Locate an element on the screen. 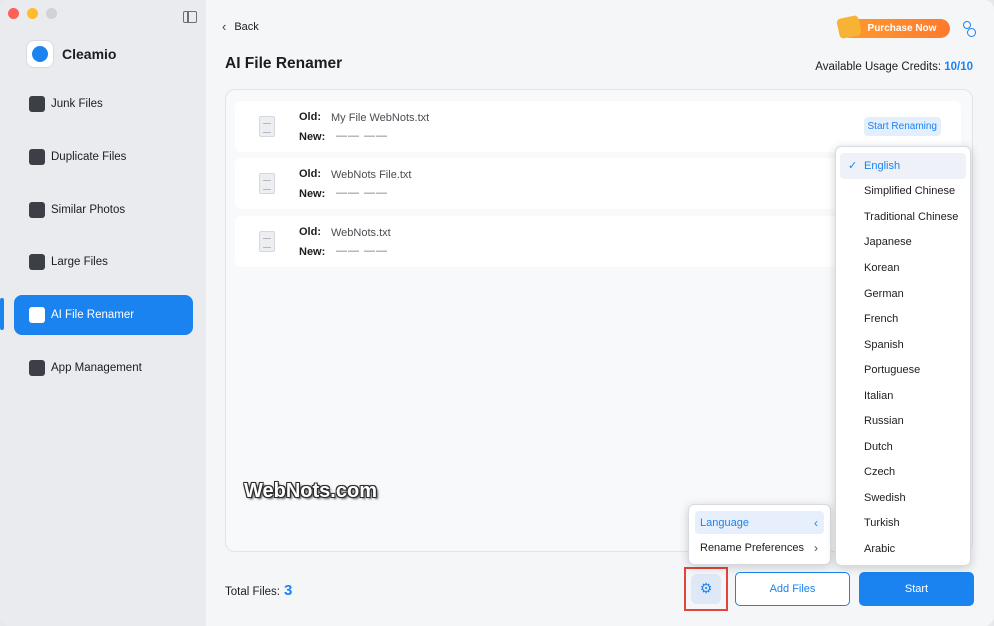 This screenshot has height=626, width=994. page-title: AI File Renamer is located at coordinates (284, 63).